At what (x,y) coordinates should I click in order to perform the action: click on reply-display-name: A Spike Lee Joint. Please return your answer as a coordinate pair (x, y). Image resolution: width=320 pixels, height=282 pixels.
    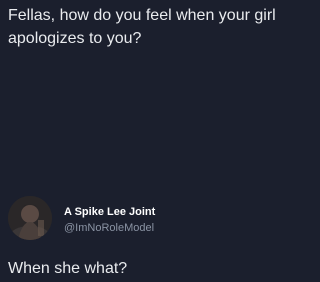
    Looking at the image, I should click on (109, 212).